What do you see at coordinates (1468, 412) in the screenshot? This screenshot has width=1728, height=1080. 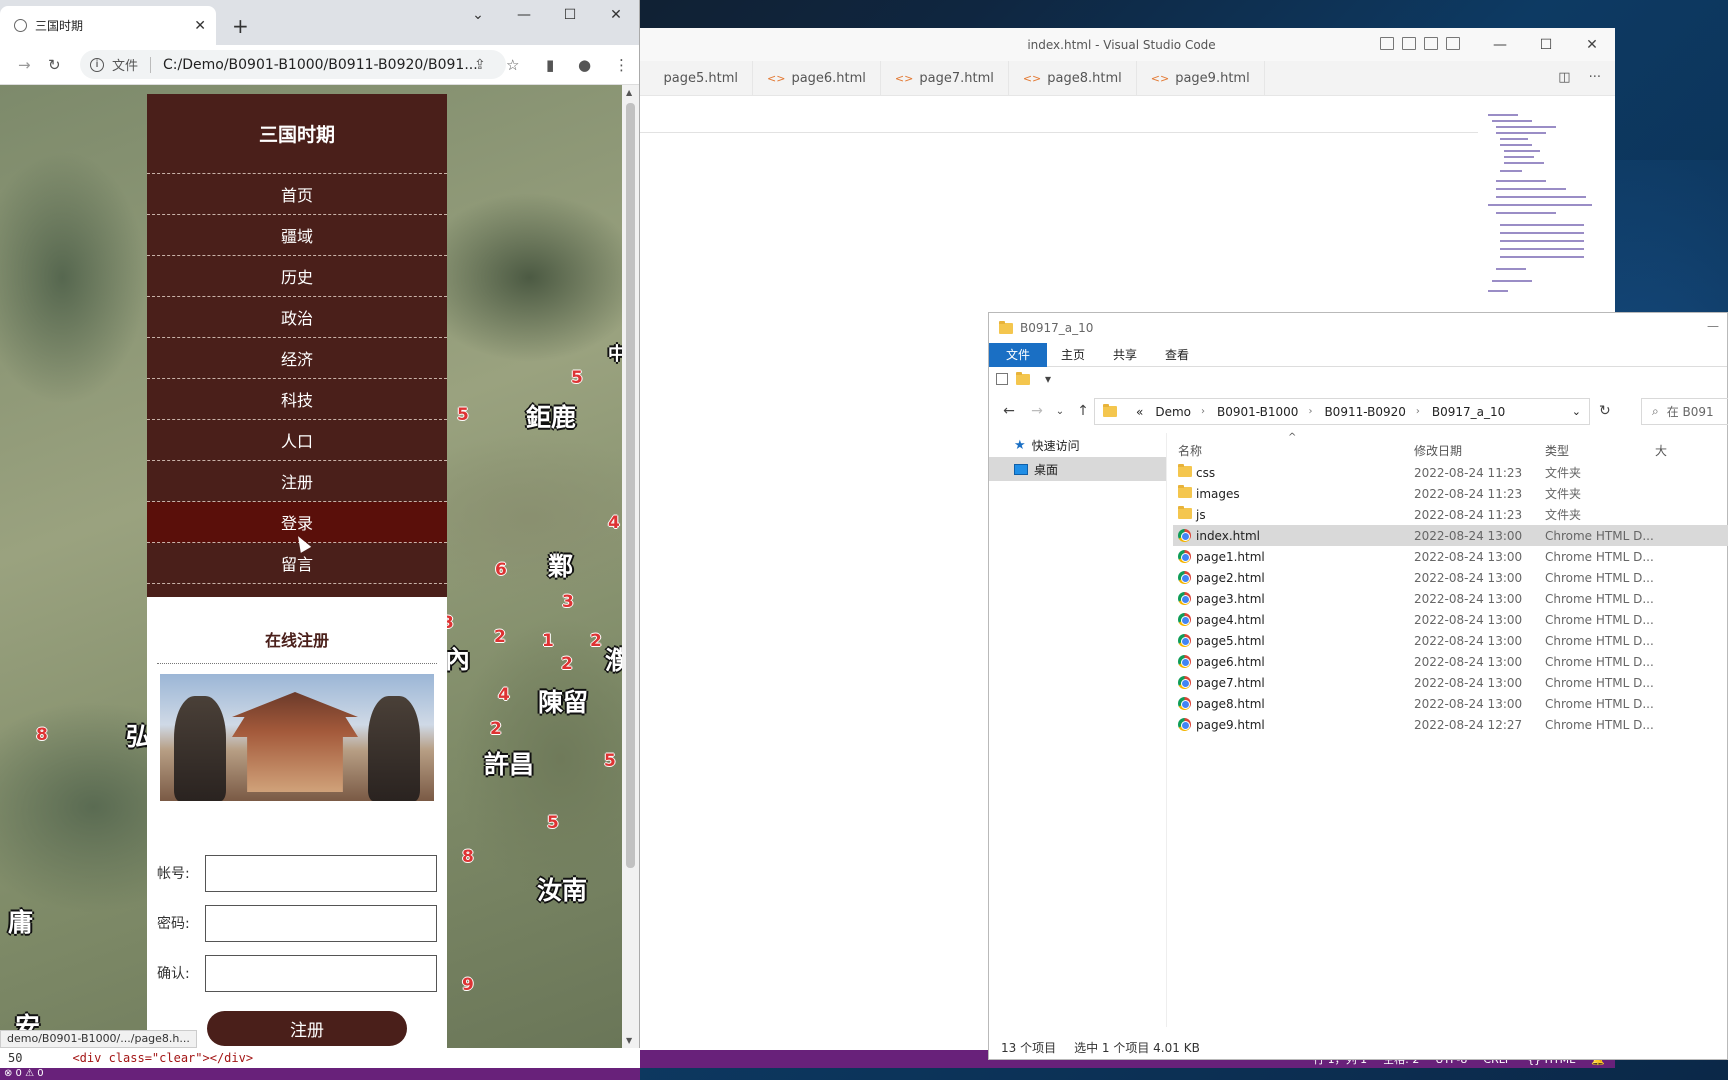 I see `breadcrumb-item: B0917_a_10` at bounding box center [1468, 412].